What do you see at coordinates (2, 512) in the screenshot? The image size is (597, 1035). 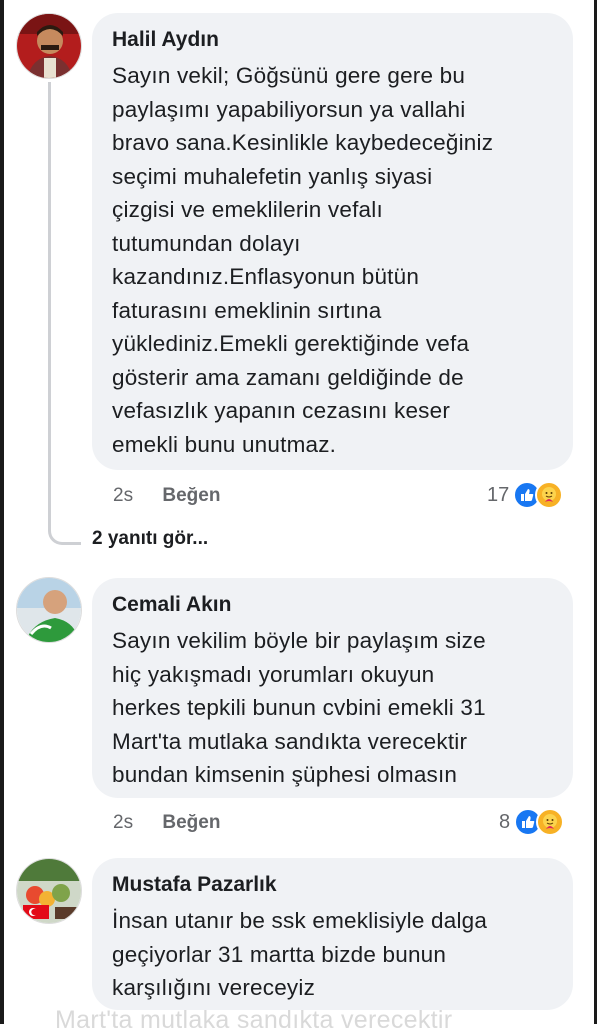 I see `screen-frame-left` at bounding box center [2, 512].